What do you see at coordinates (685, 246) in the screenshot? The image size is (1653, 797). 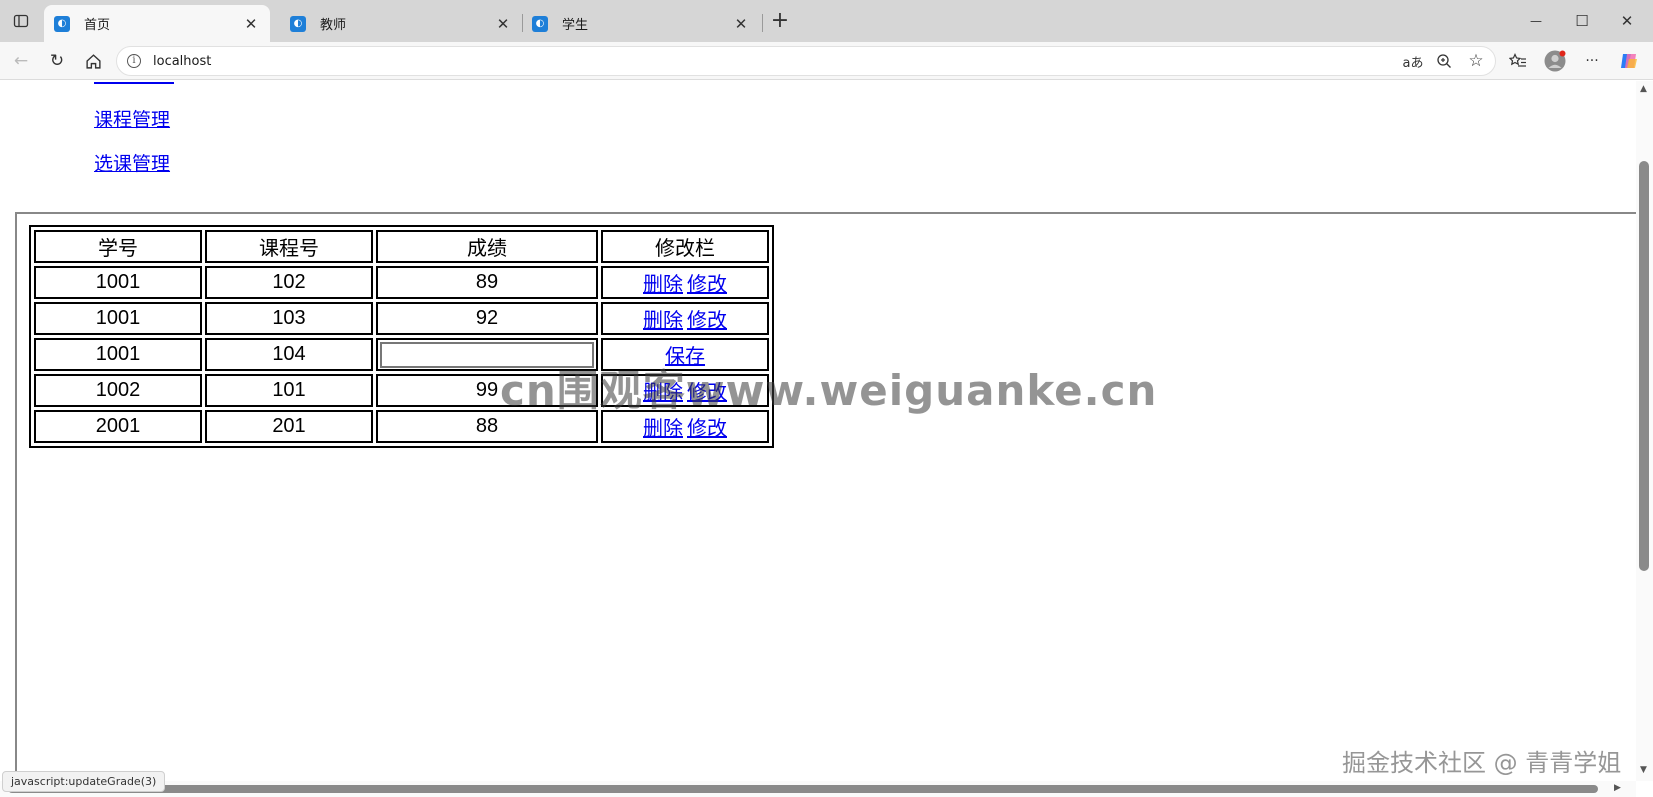 I see `header-actions: 修改栏` at bounding box center [685, 246].